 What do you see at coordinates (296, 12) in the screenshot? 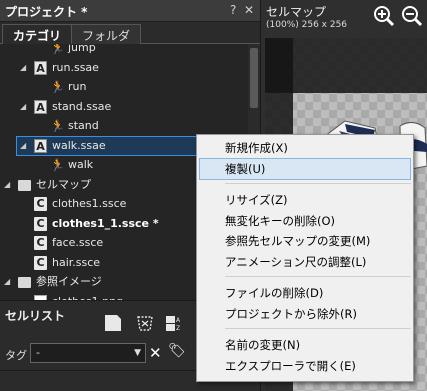
I see `cellmap-title: セルマップ` at bounding box center [296, 12].